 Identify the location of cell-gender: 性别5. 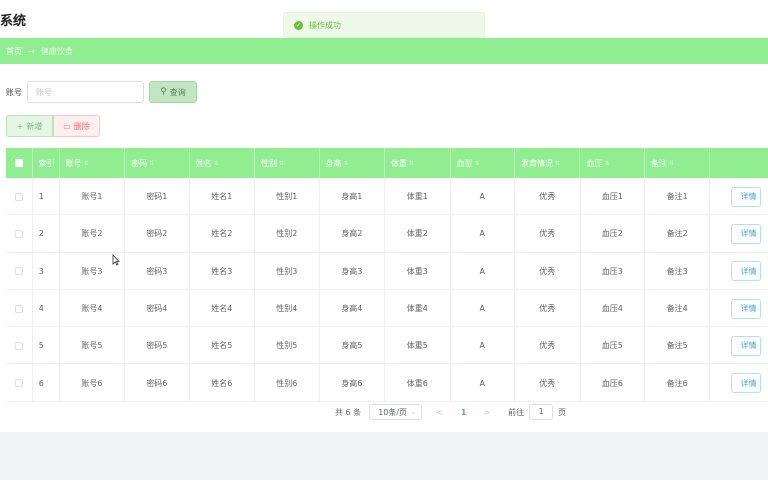
(287, 346).